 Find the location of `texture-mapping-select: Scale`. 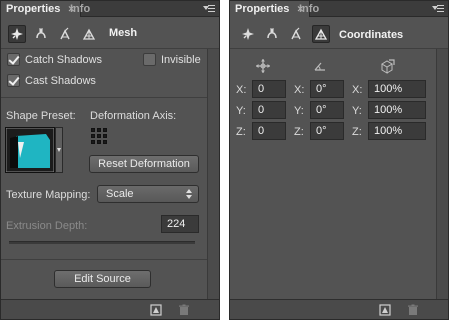

texture-mapping-select: Scale is located at coordinates (148, 194).